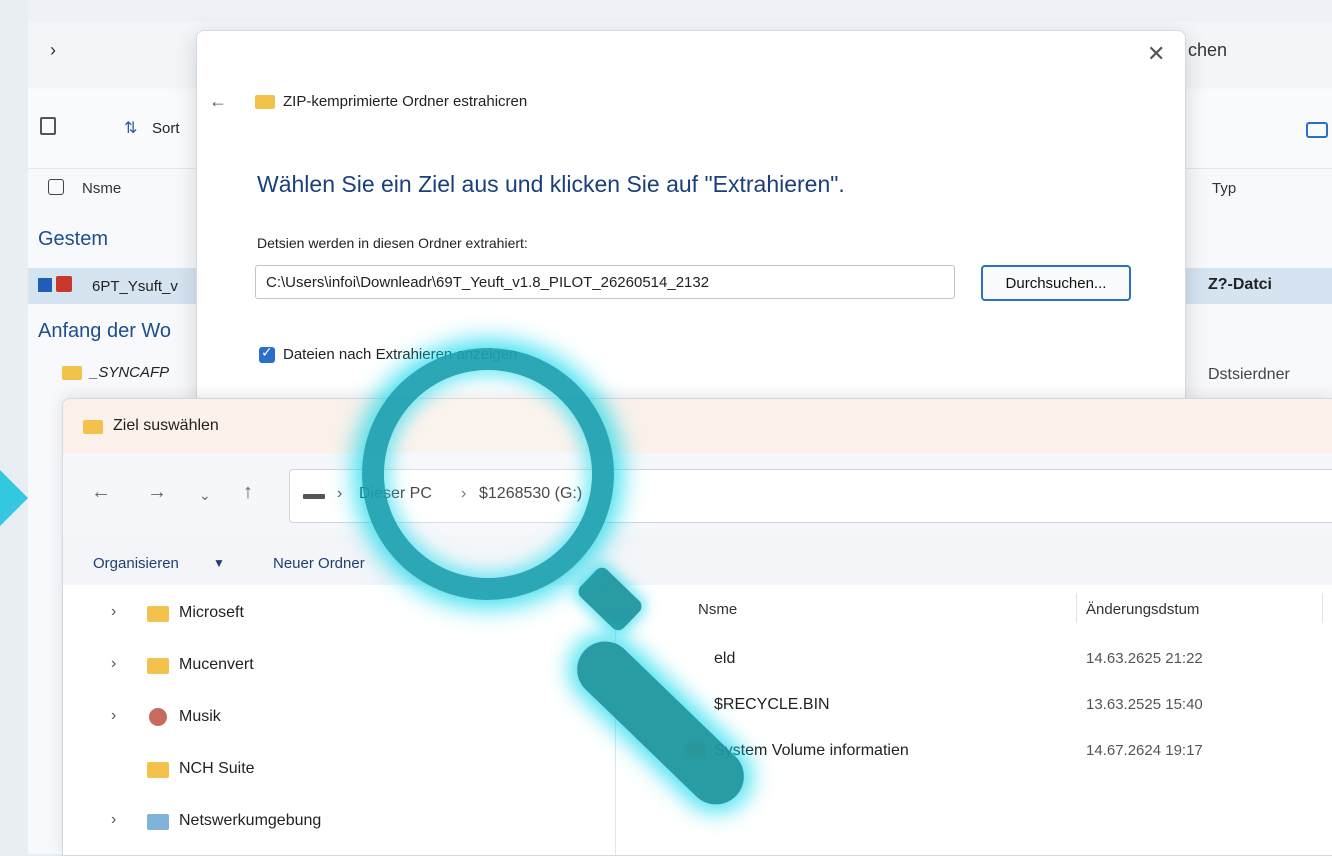 The image size is (1332, 856). Describe the element at coordinates (166, 128) in the screenshot. I see `sort-button: Sort` at that location.